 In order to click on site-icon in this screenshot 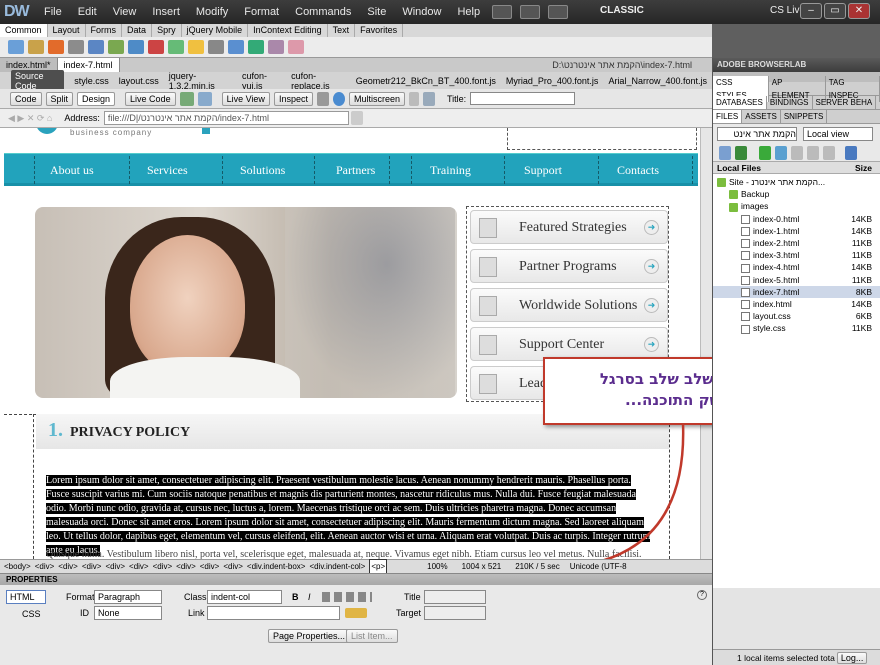, I will do `click(558, 12)`.